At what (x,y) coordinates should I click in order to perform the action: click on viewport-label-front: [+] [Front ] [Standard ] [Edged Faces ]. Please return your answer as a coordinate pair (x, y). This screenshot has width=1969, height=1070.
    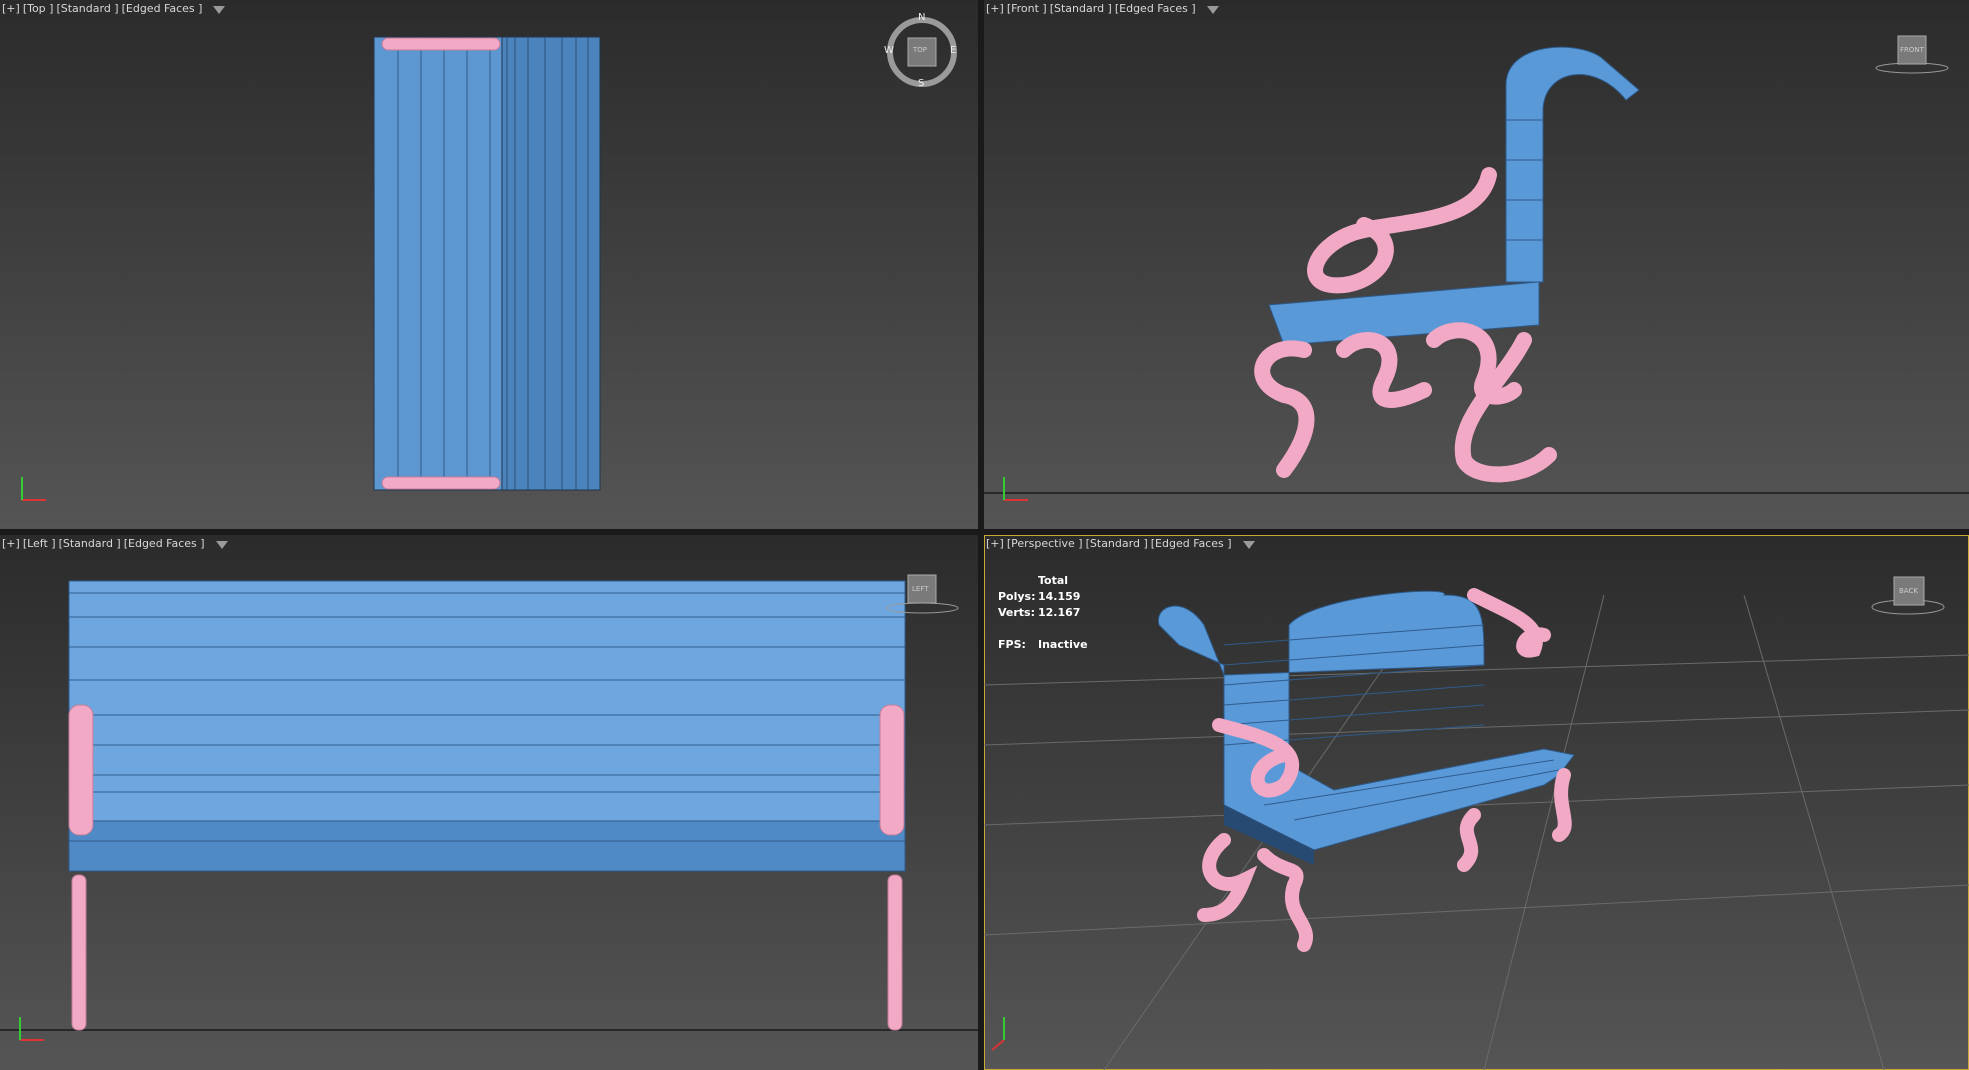
    Looking at the image, I should click on (1102, 8).